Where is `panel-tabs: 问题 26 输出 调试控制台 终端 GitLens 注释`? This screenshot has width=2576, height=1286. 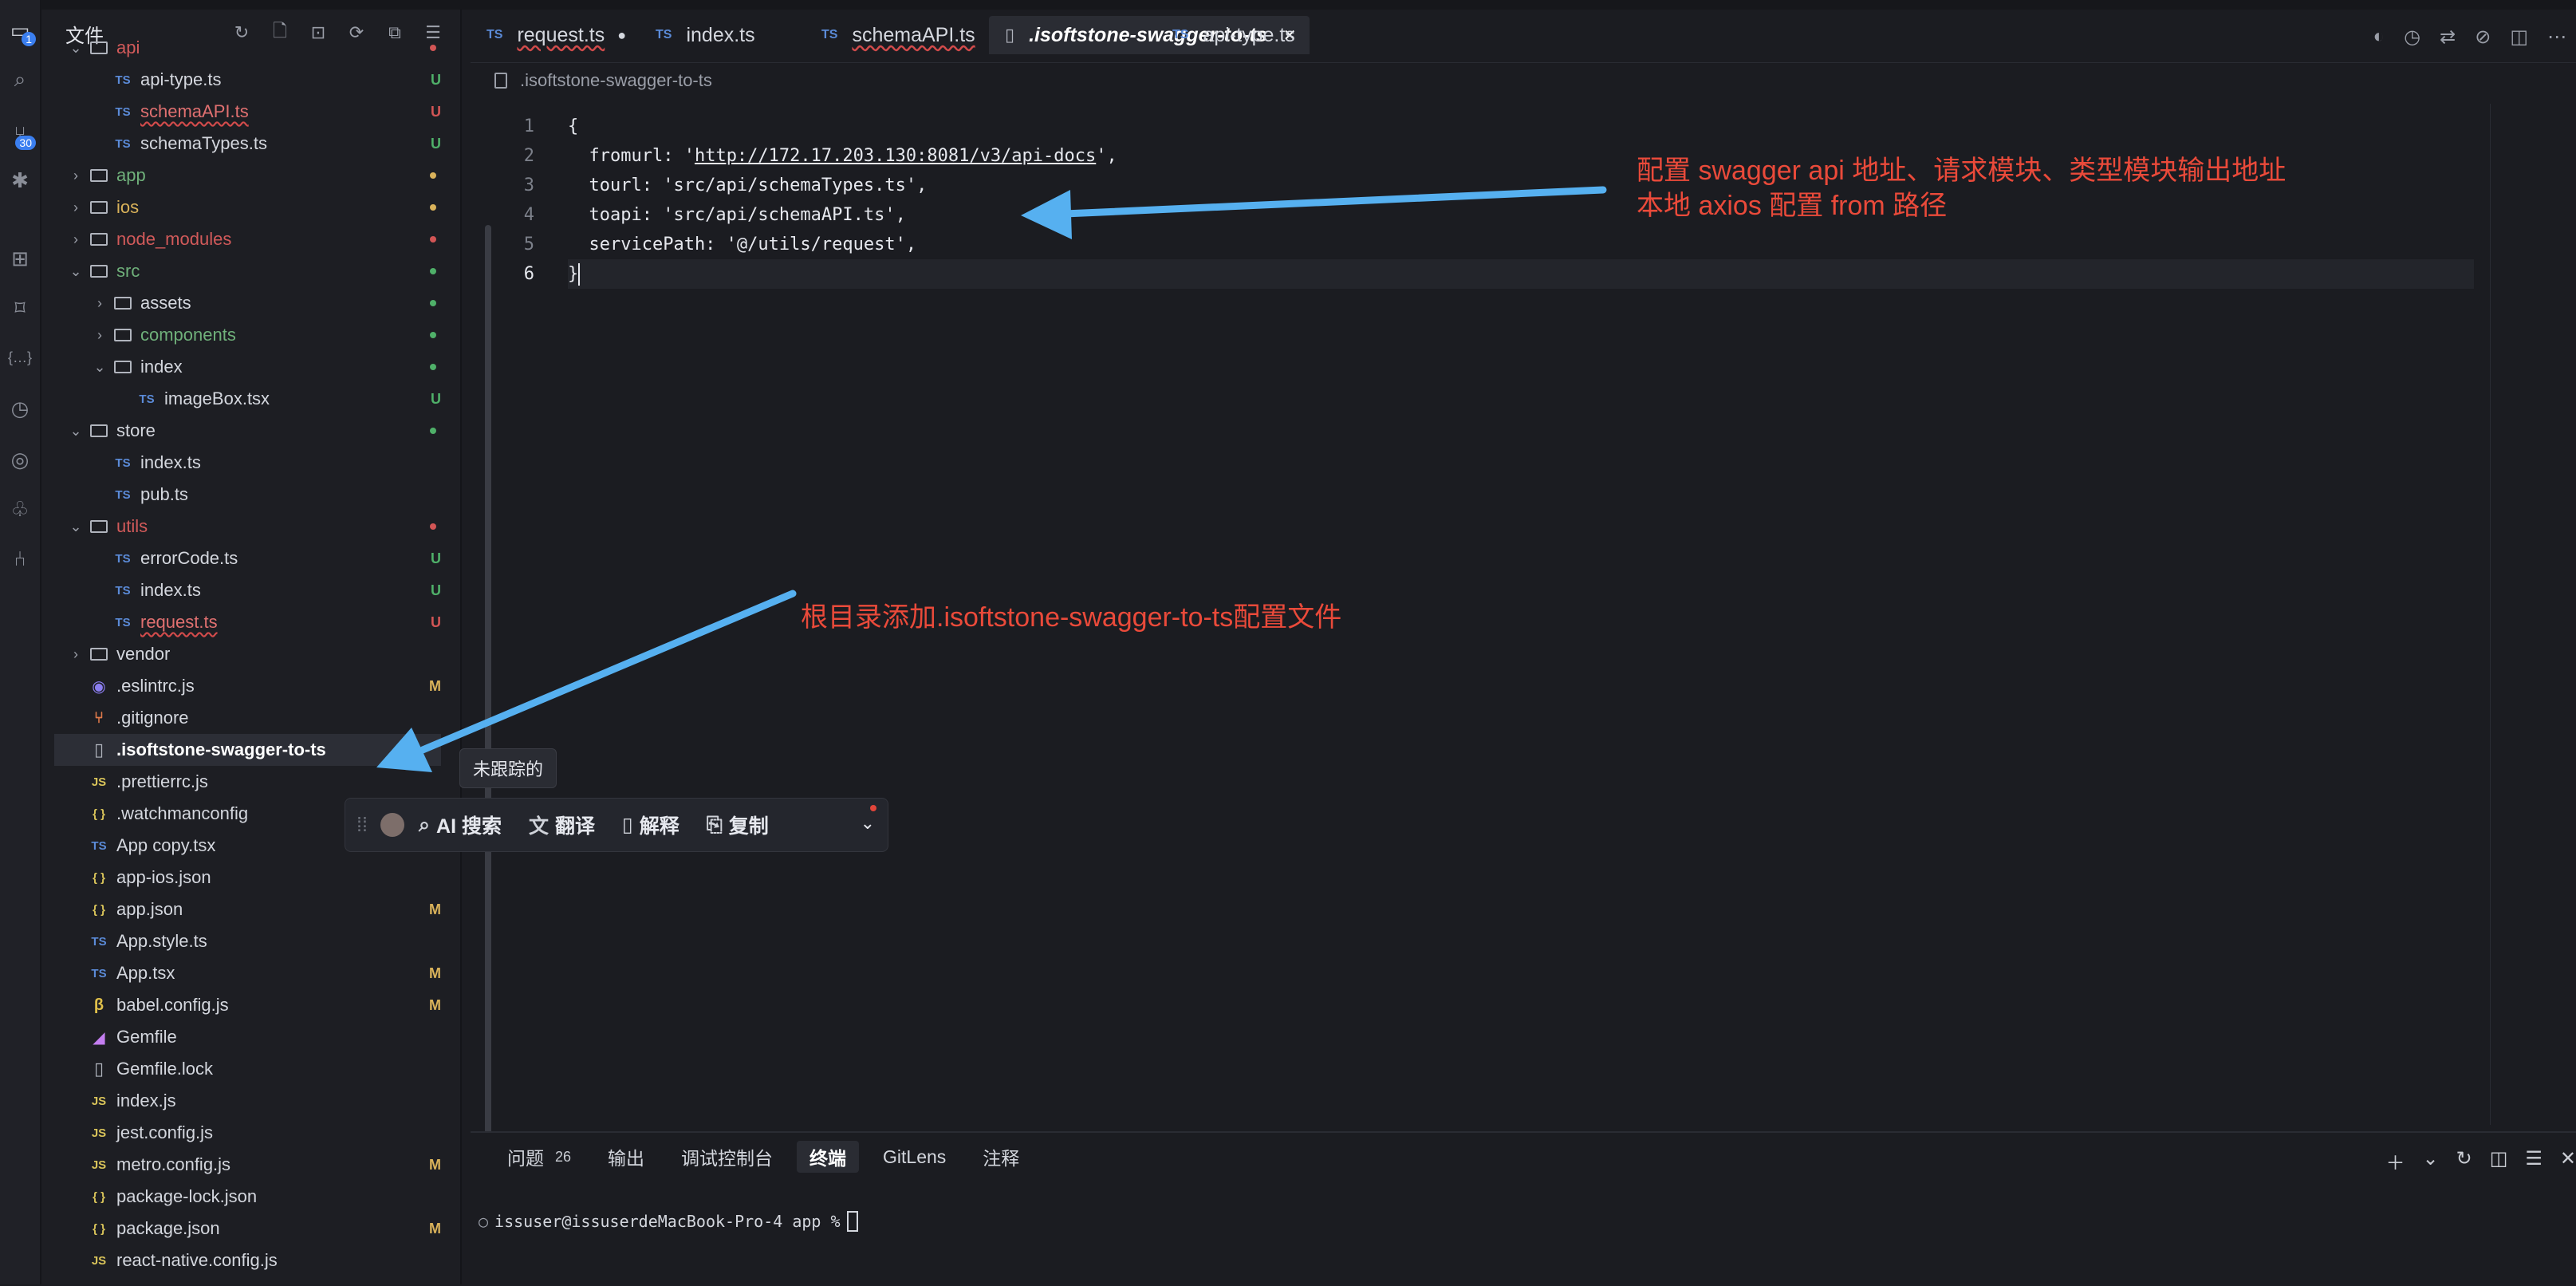 panel-tabs: 问题 26 输出 调试控制台 终端 GitLens 注释 is located at coordinates (763, 1157).